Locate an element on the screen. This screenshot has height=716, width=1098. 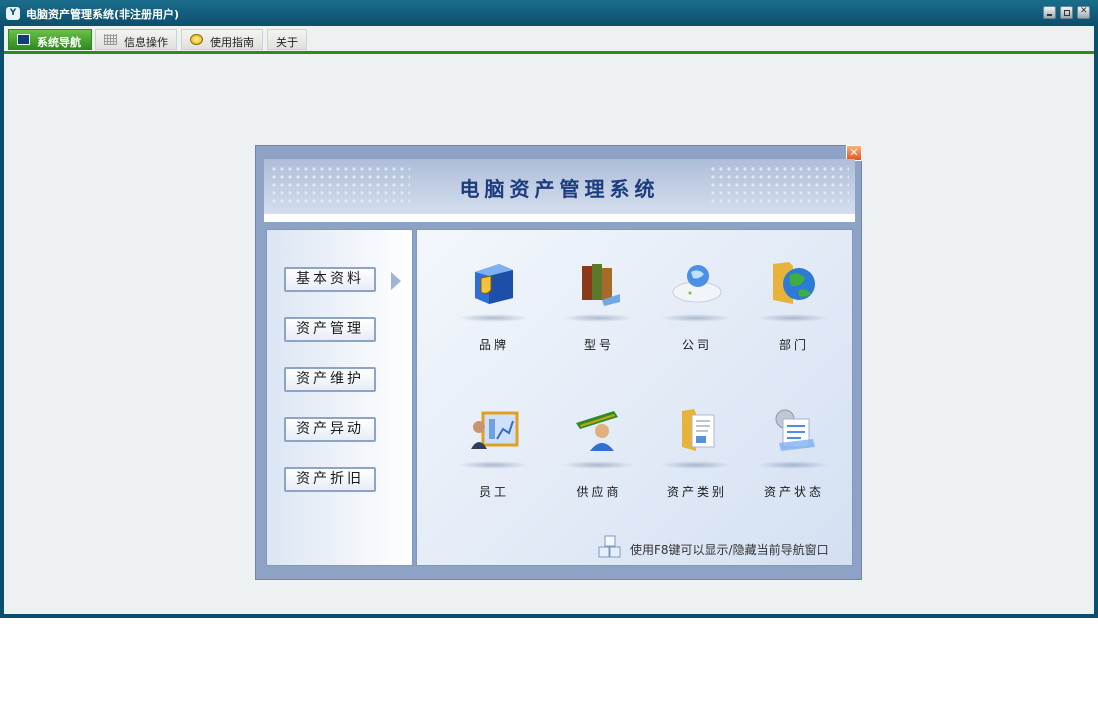
guide-icon is located at coordinates (196, 39).